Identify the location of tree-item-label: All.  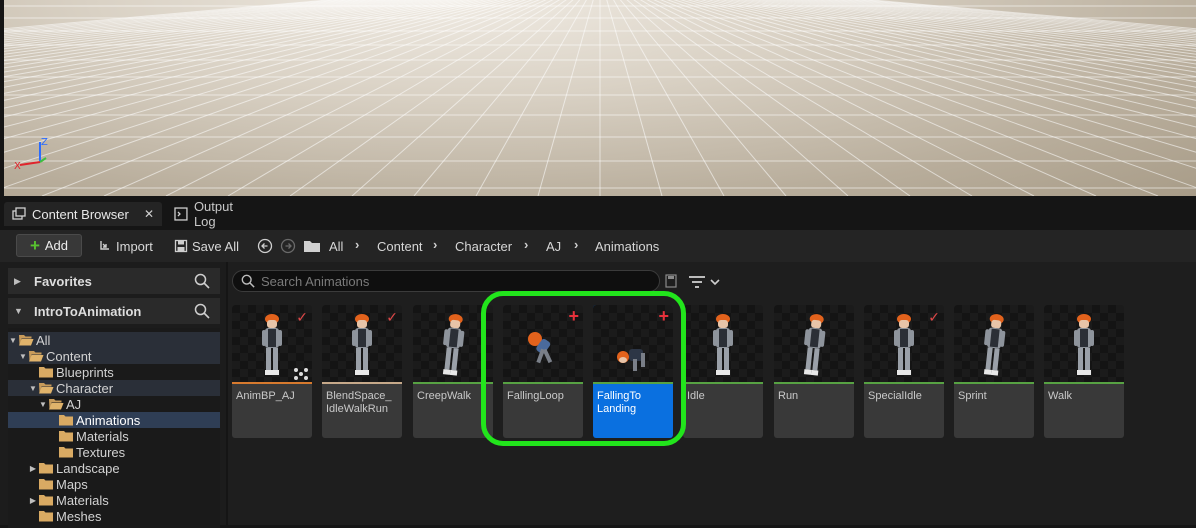
(43, 340).